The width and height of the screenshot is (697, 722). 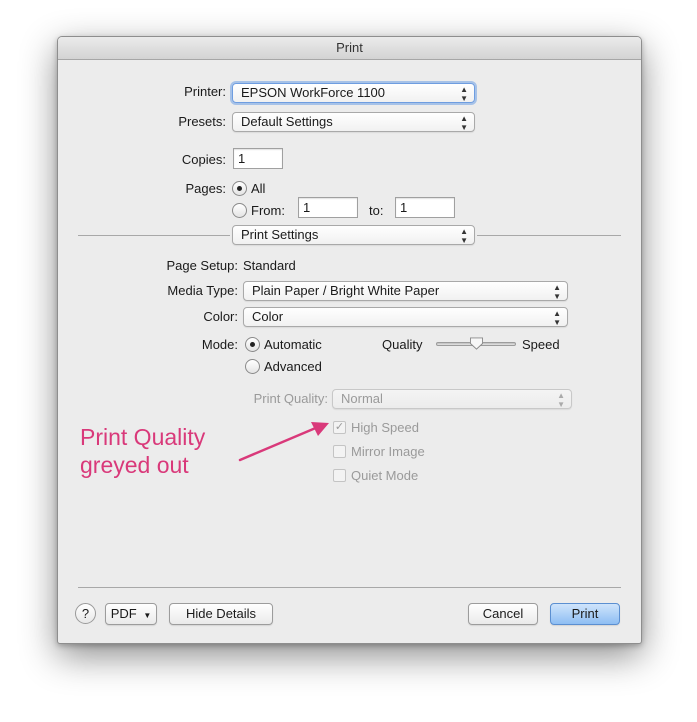 I want to click on printer-value: EPSON WorkForce 1100, so click(x=313, y=92).